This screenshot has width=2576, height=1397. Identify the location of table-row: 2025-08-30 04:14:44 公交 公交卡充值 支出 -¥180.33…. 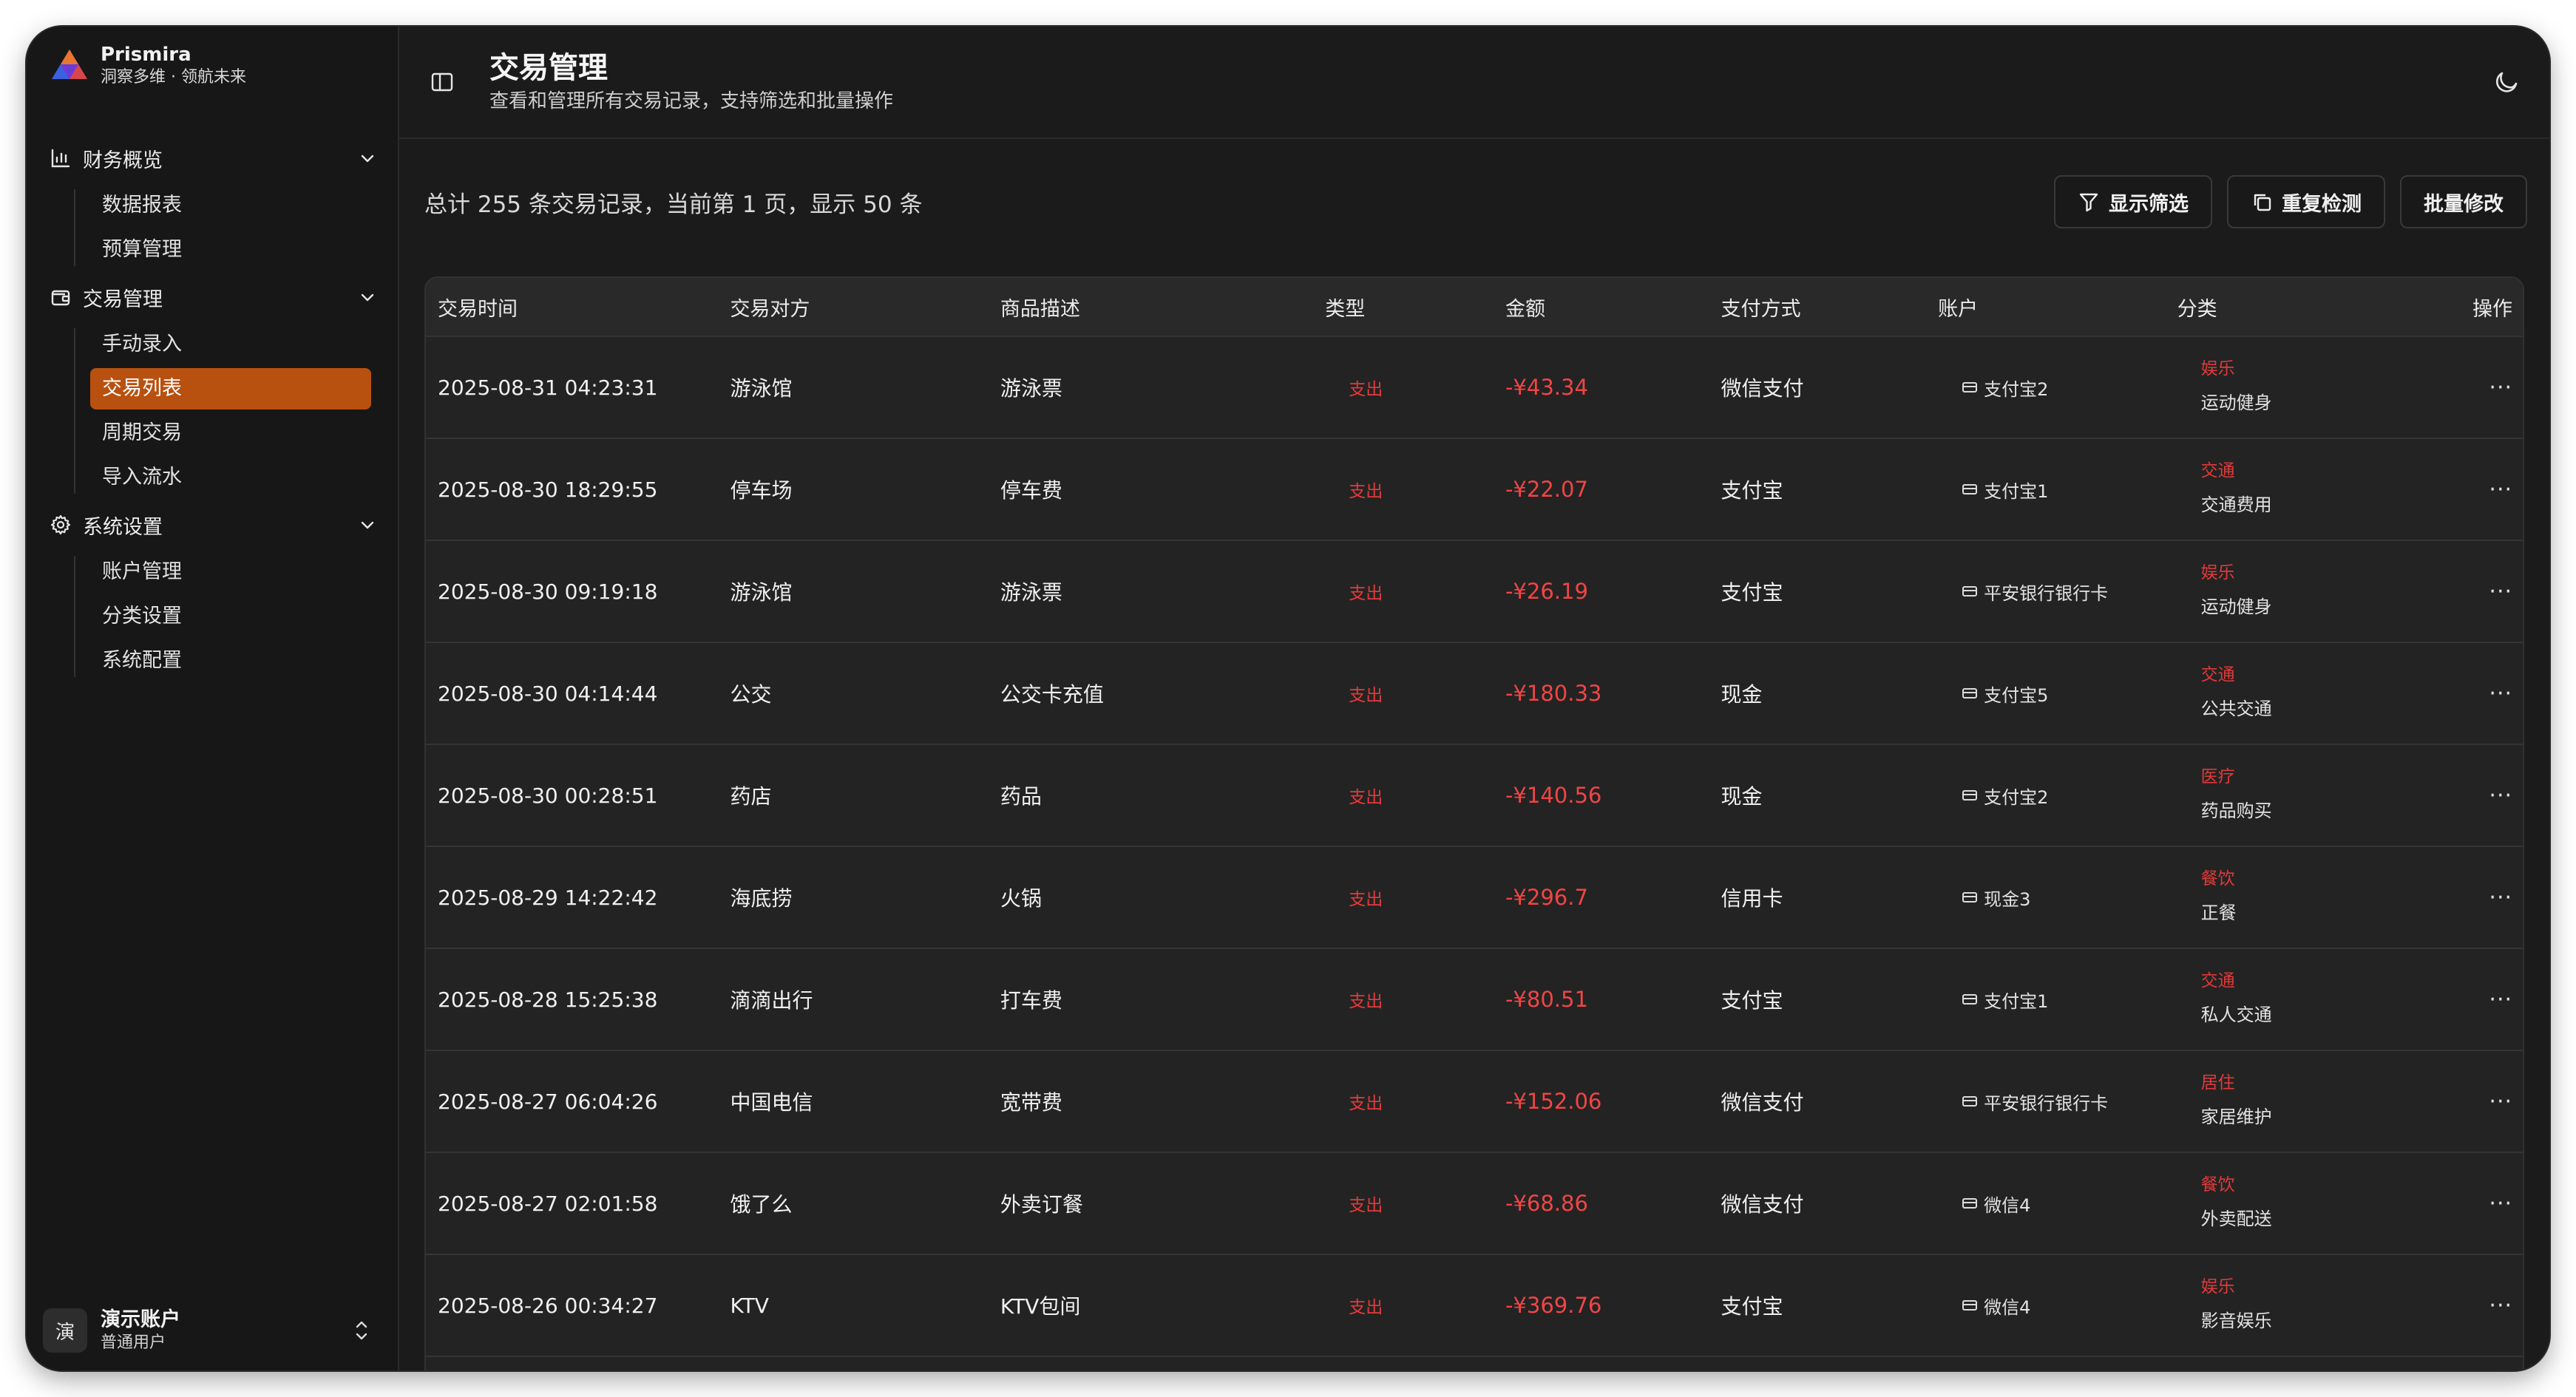
(1474, 694).